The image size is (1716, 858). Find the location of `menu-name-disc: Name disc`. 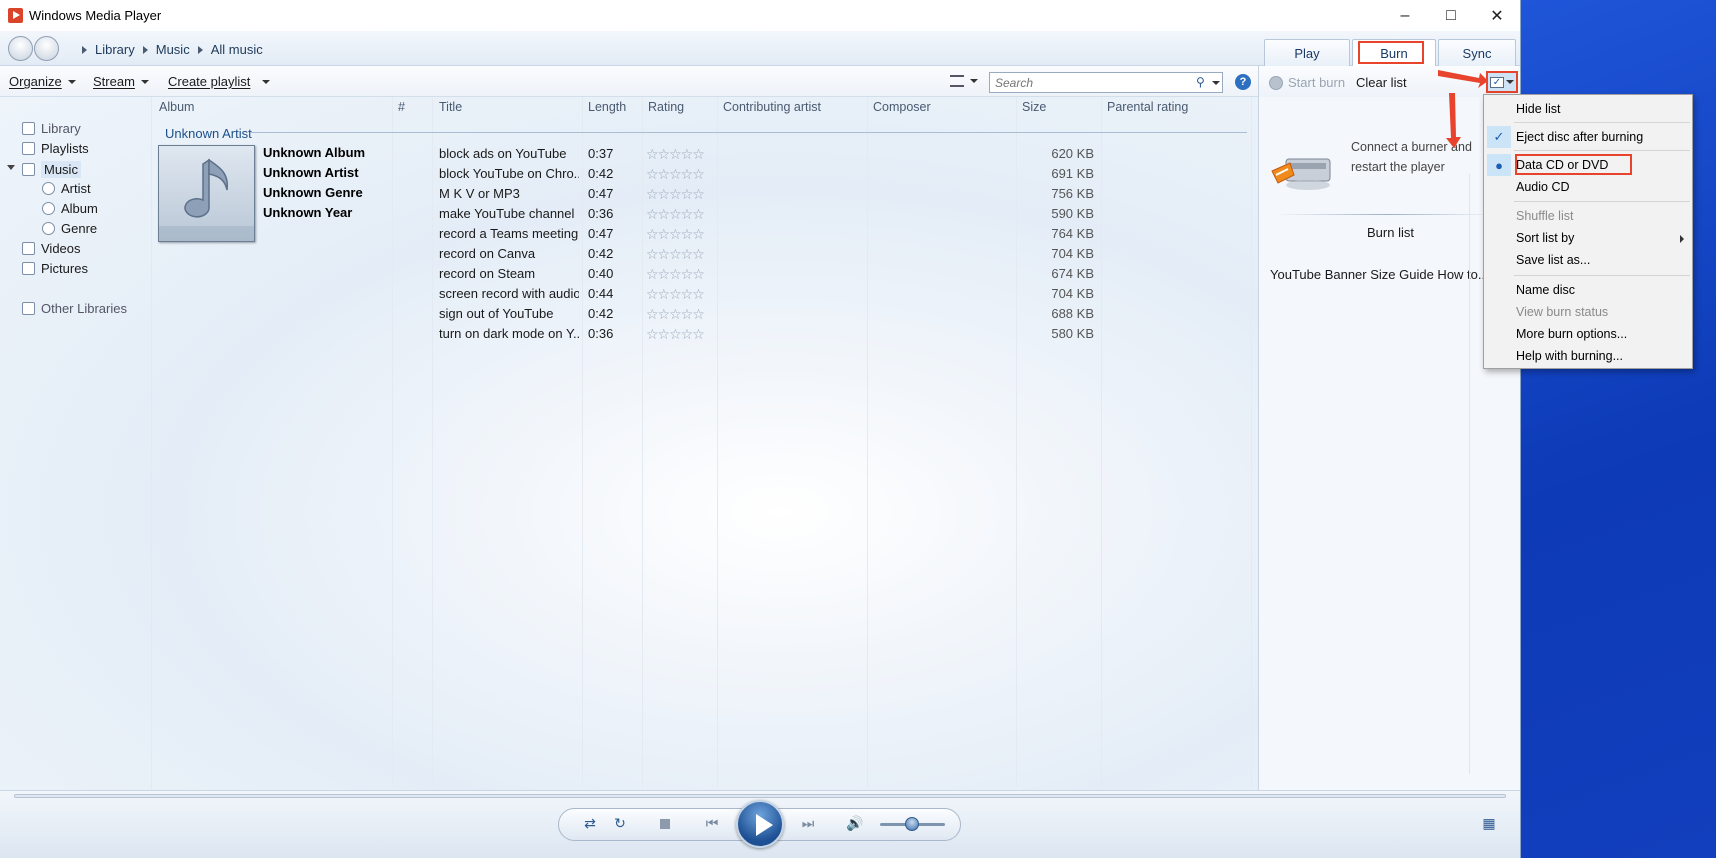

menu-name-disc: Name disc is located at coordinates (1545, 290).